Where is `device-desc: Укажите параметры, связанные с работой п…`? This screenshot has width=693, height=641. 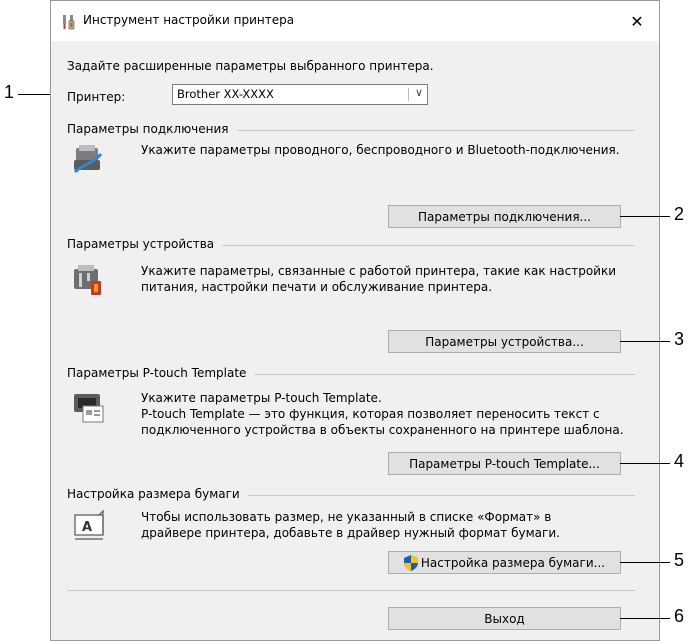 device-desc: Укажите параметры, связанные с работой п… is located at coordinates (378, 279).